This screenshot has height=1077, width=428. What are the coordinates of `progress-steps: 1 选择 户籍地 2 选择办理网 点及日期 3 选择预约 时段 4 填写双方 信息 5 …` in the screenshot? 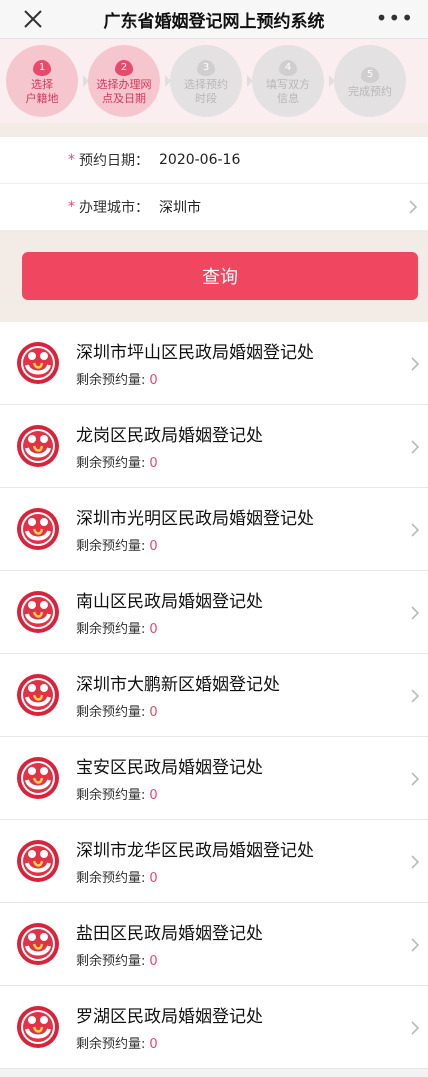 It's located at (214, 81).